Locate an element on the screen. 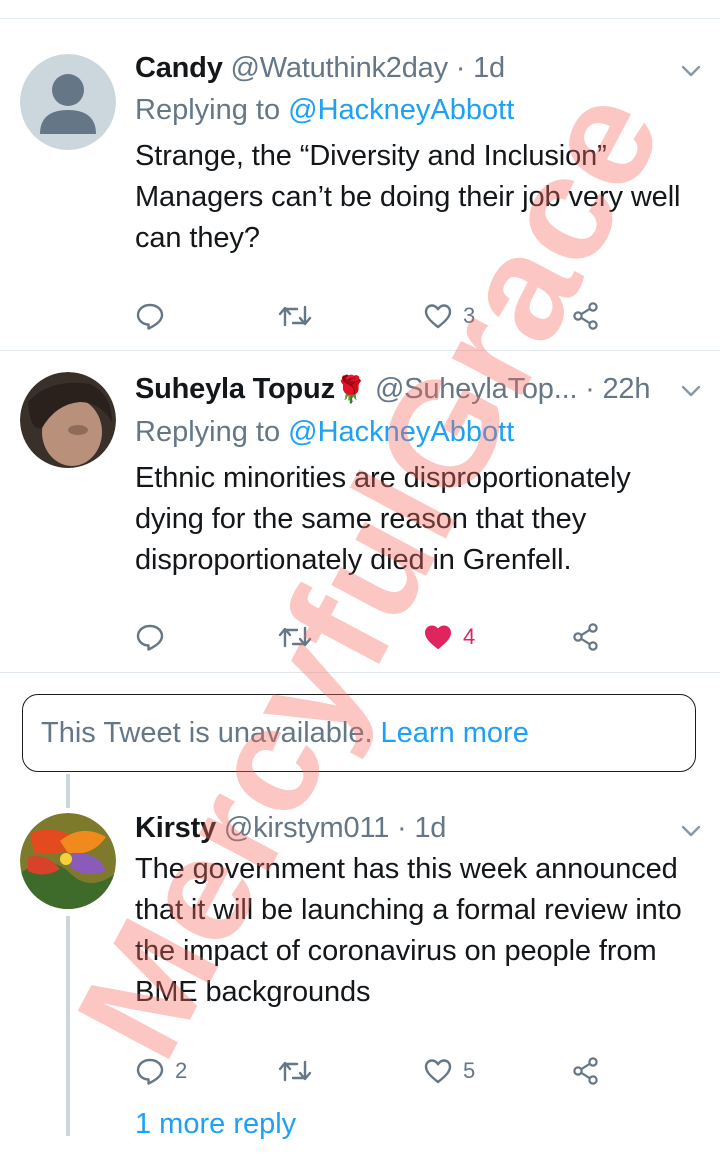 The width and height of the screenshot is (720, 1160). unavailable-text: This Tweet is unavailable. is located at coordinates (207, 732).